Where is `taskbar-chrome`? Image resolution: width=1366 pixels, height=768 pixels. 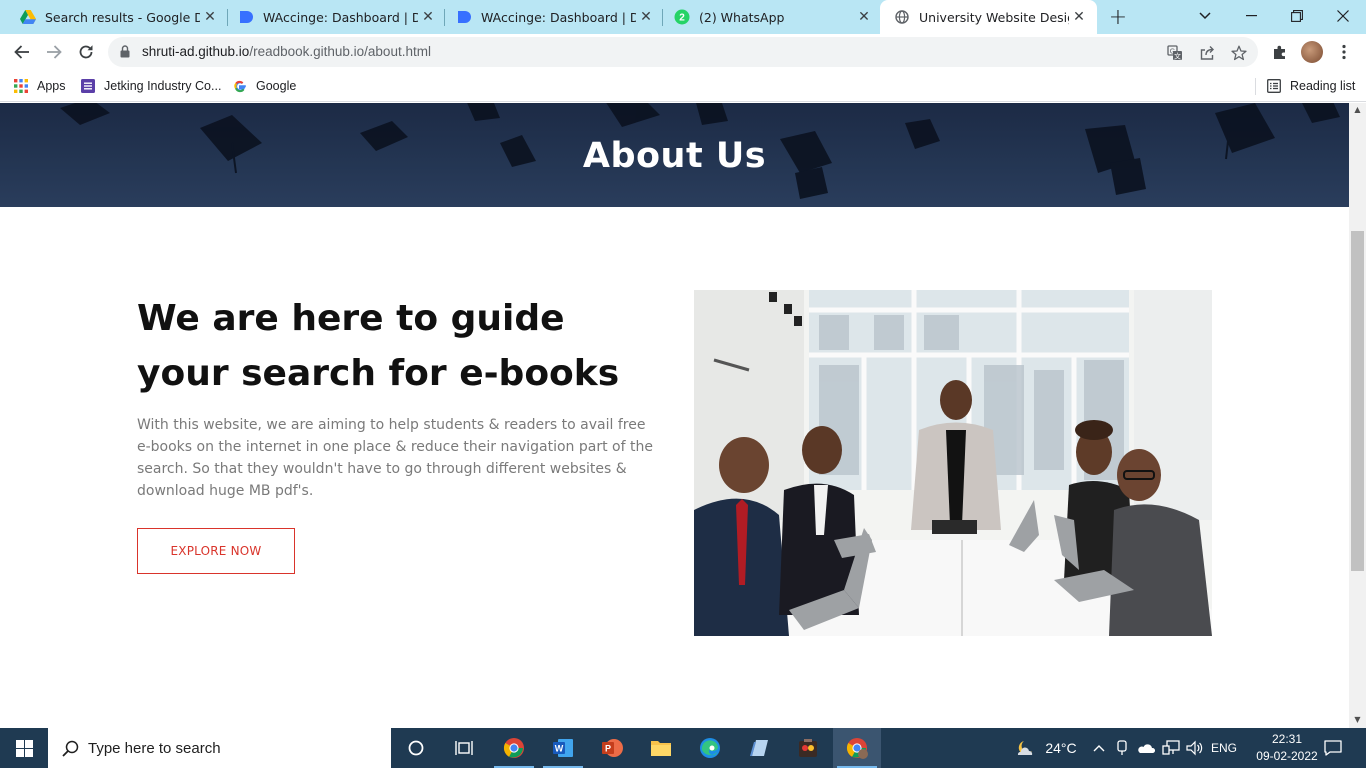
taskbar-chrome is located at coordinates (514, 748).